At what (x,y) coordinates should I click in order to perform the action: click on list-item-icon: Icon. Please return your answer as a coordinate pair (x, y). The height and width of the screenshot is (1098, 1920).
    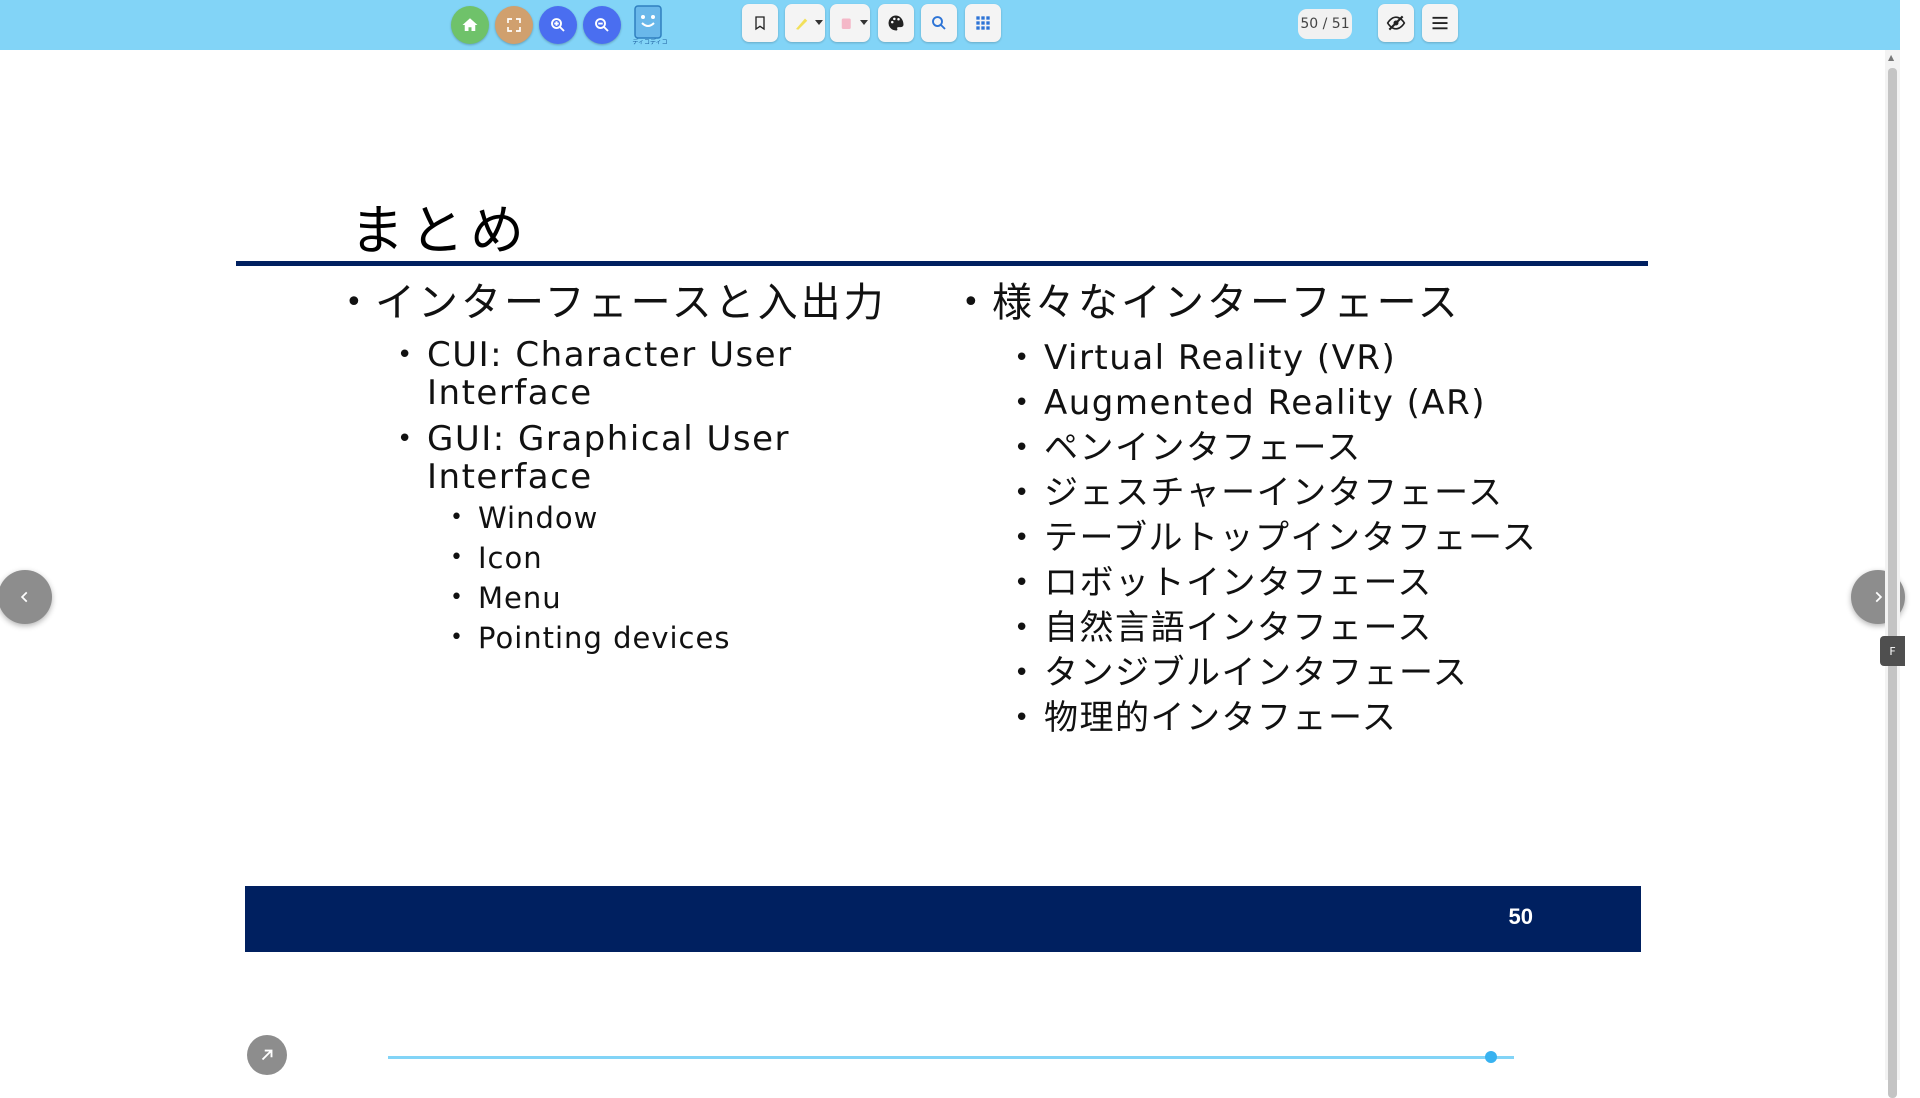
    Looking at the image, I should click on (677, 558).